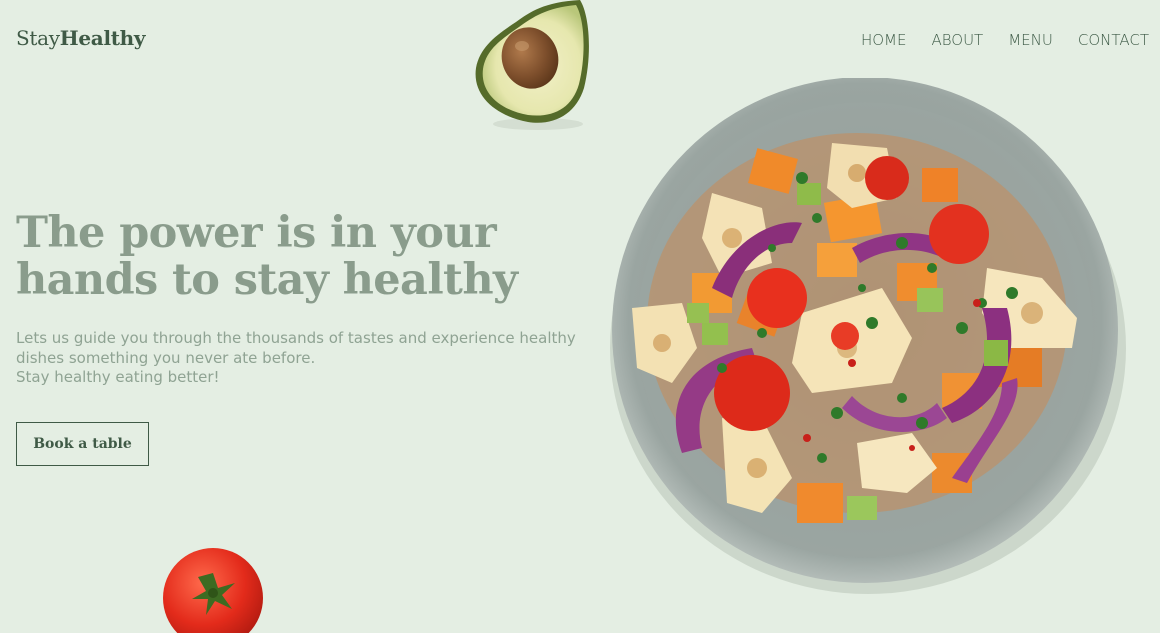 This screenshot has height=633, width=1160. I want to click on logo-bold-text: Healthy, so click(102, 38).